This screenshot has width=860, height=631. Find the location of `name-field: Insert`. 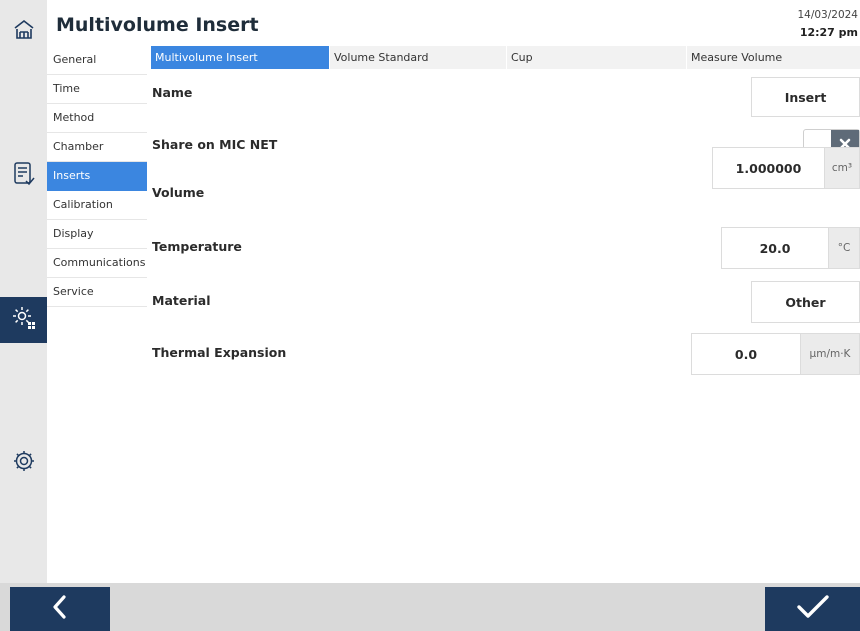

name-field: Insert is located at coordinates (805, 97).